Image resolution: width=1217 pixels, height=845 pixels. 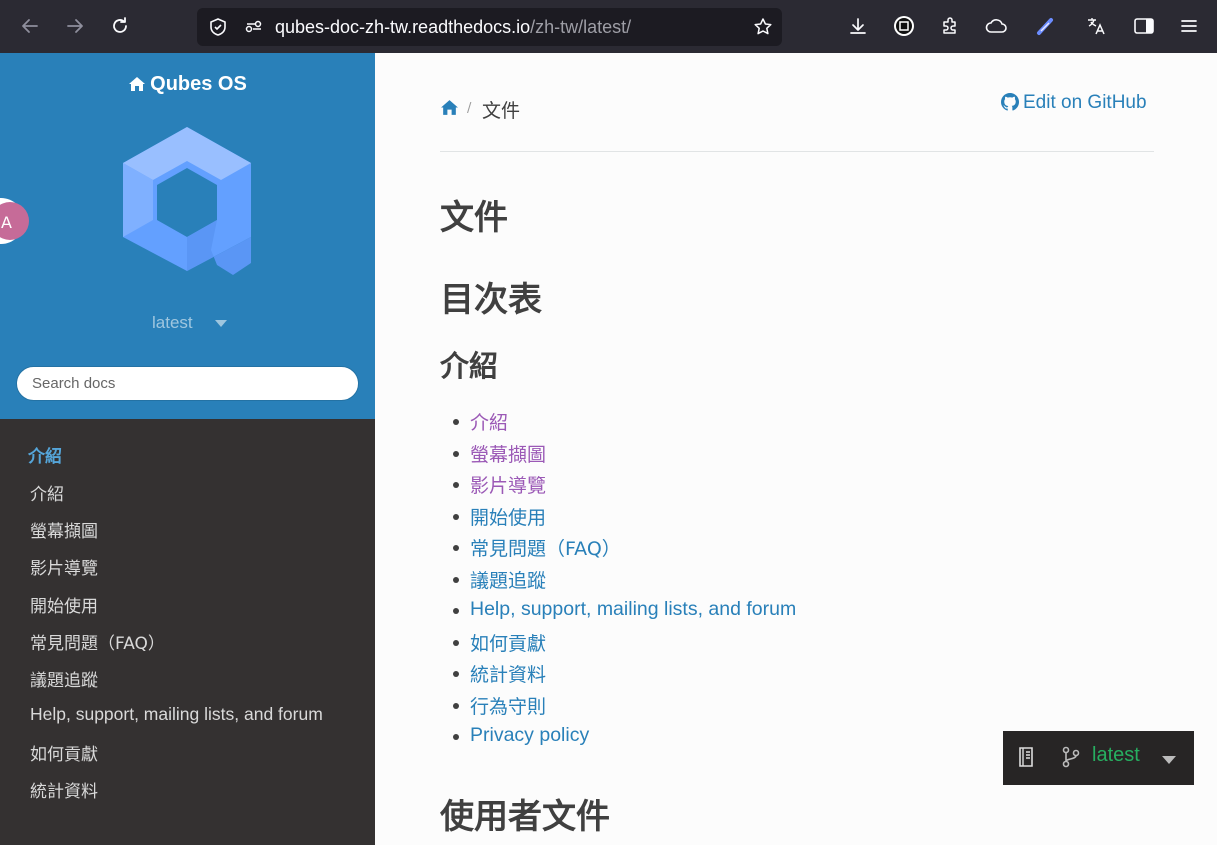 What do you see at coordinates (797, 151) in the screenshot?
I see `divider` at bounding box center [797, 151].